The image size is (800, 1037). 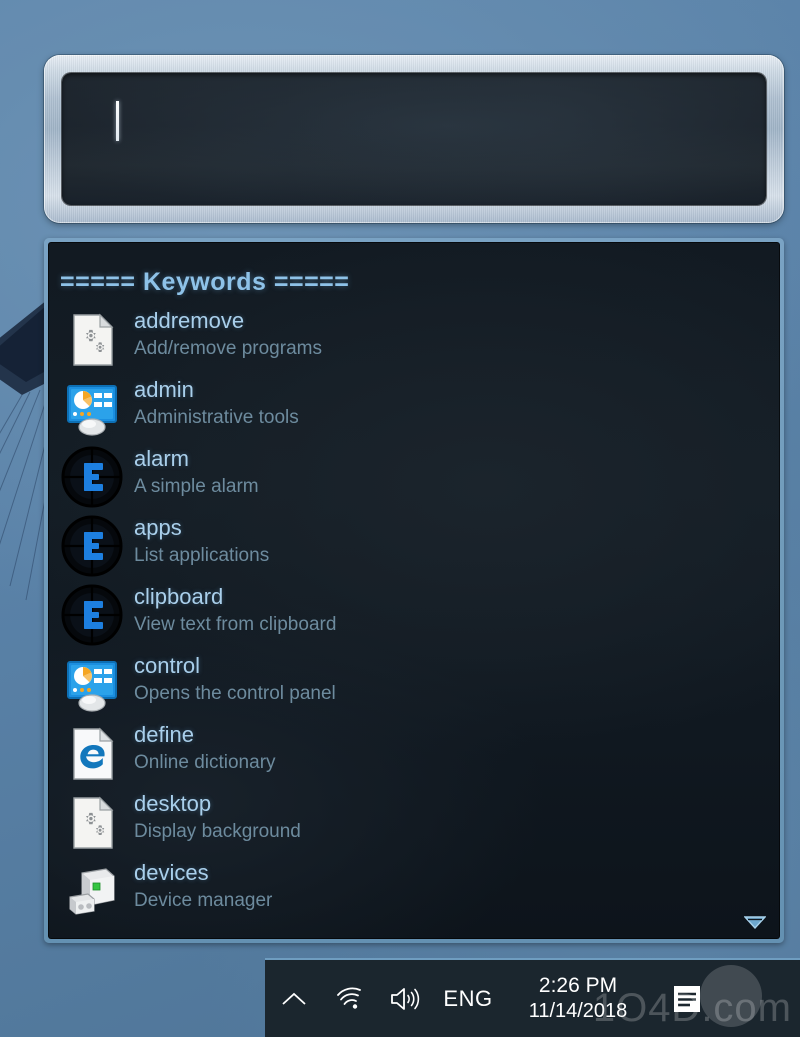 I want to click on list-item-title: control, so click(x=167, y=665).